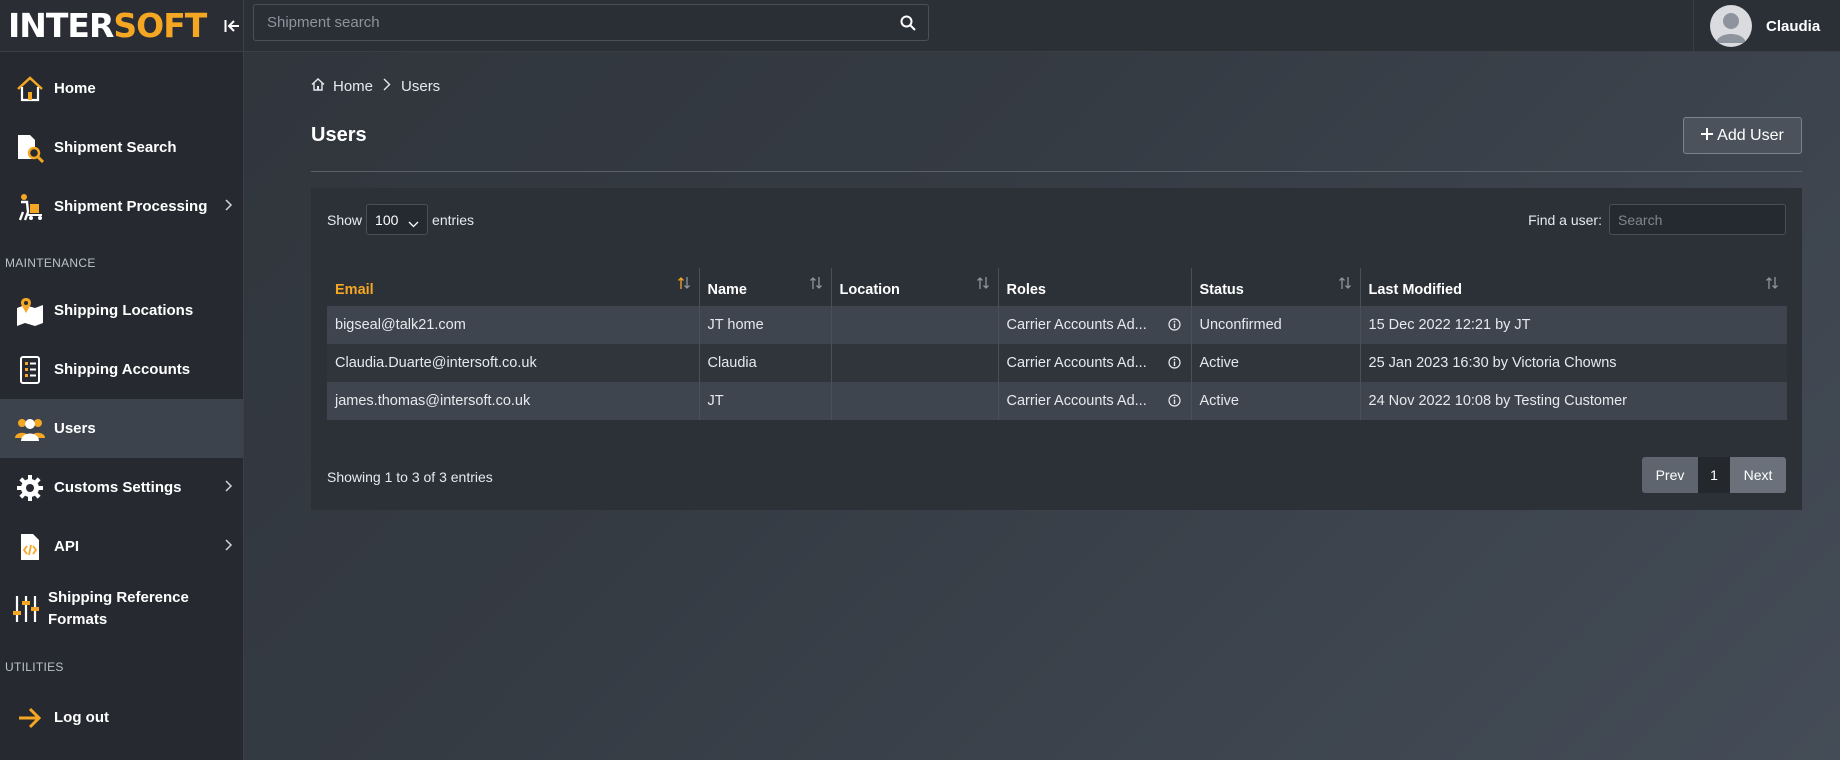  Describe the element at coordinates (413, 223) in the screenshot. I see `chevron-down-icon` at that location.